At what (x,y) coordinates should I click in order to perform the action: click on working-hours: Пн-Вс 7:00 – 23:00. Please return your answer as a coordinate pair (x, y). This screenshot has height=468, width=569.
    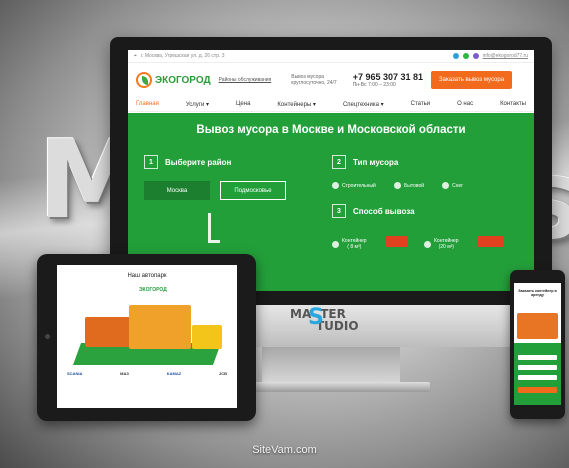
    Looking at the image, I should click on (374, 85).